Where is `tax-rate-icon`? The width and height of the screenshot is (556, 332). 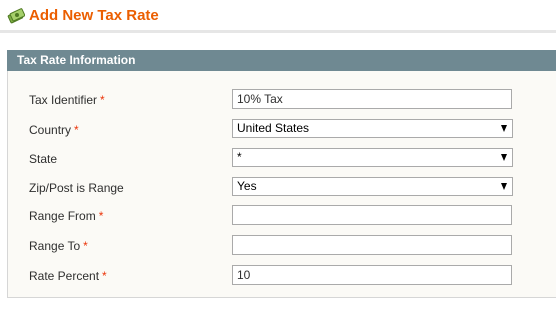 tax-rate-icon is located at coordinates (16, 16).